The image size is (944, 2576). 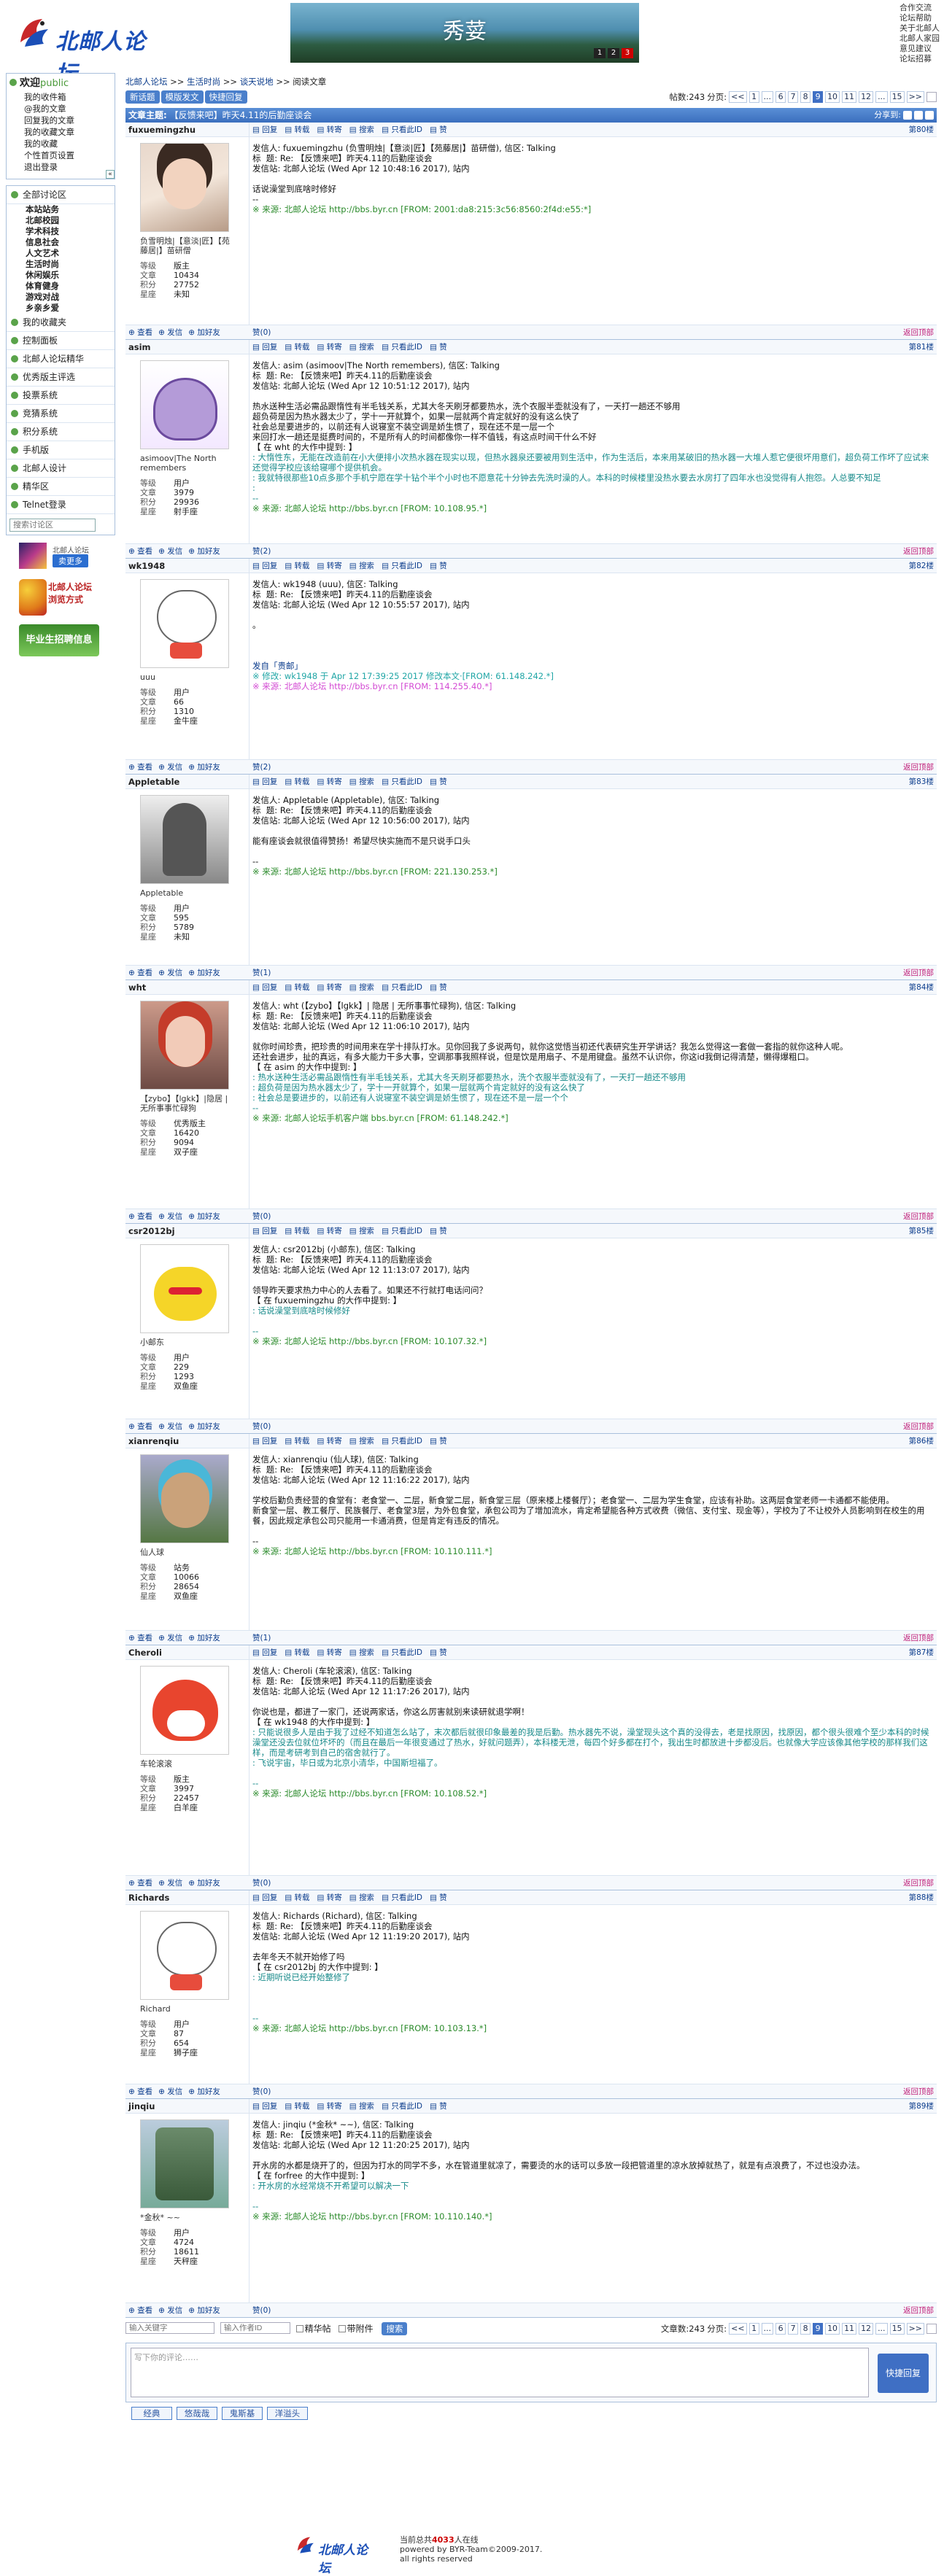 What do you see at coordinates (921, 988) in the screenshot?
I see `floor-number: 第84楼` at bounding box center [921, 988].